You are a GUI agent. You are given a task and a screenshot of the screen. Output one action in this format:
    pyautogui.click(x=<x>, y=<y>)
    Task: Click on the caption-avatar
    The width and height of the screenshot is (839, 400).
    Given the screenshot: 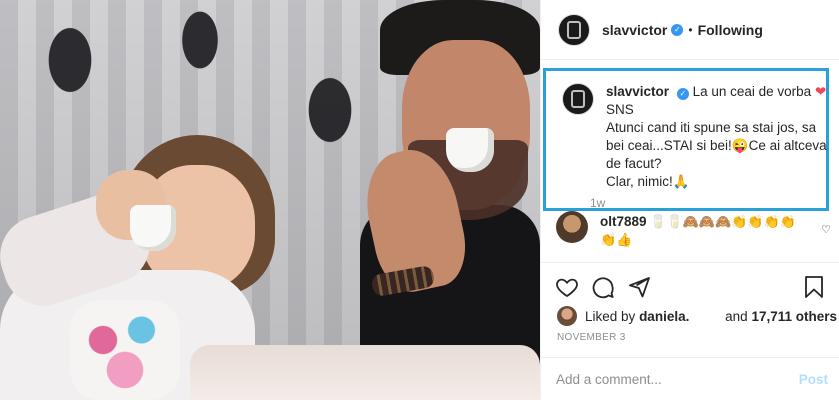 What is the action you would take?
    pyautogui.click(x=578, y=99)
    